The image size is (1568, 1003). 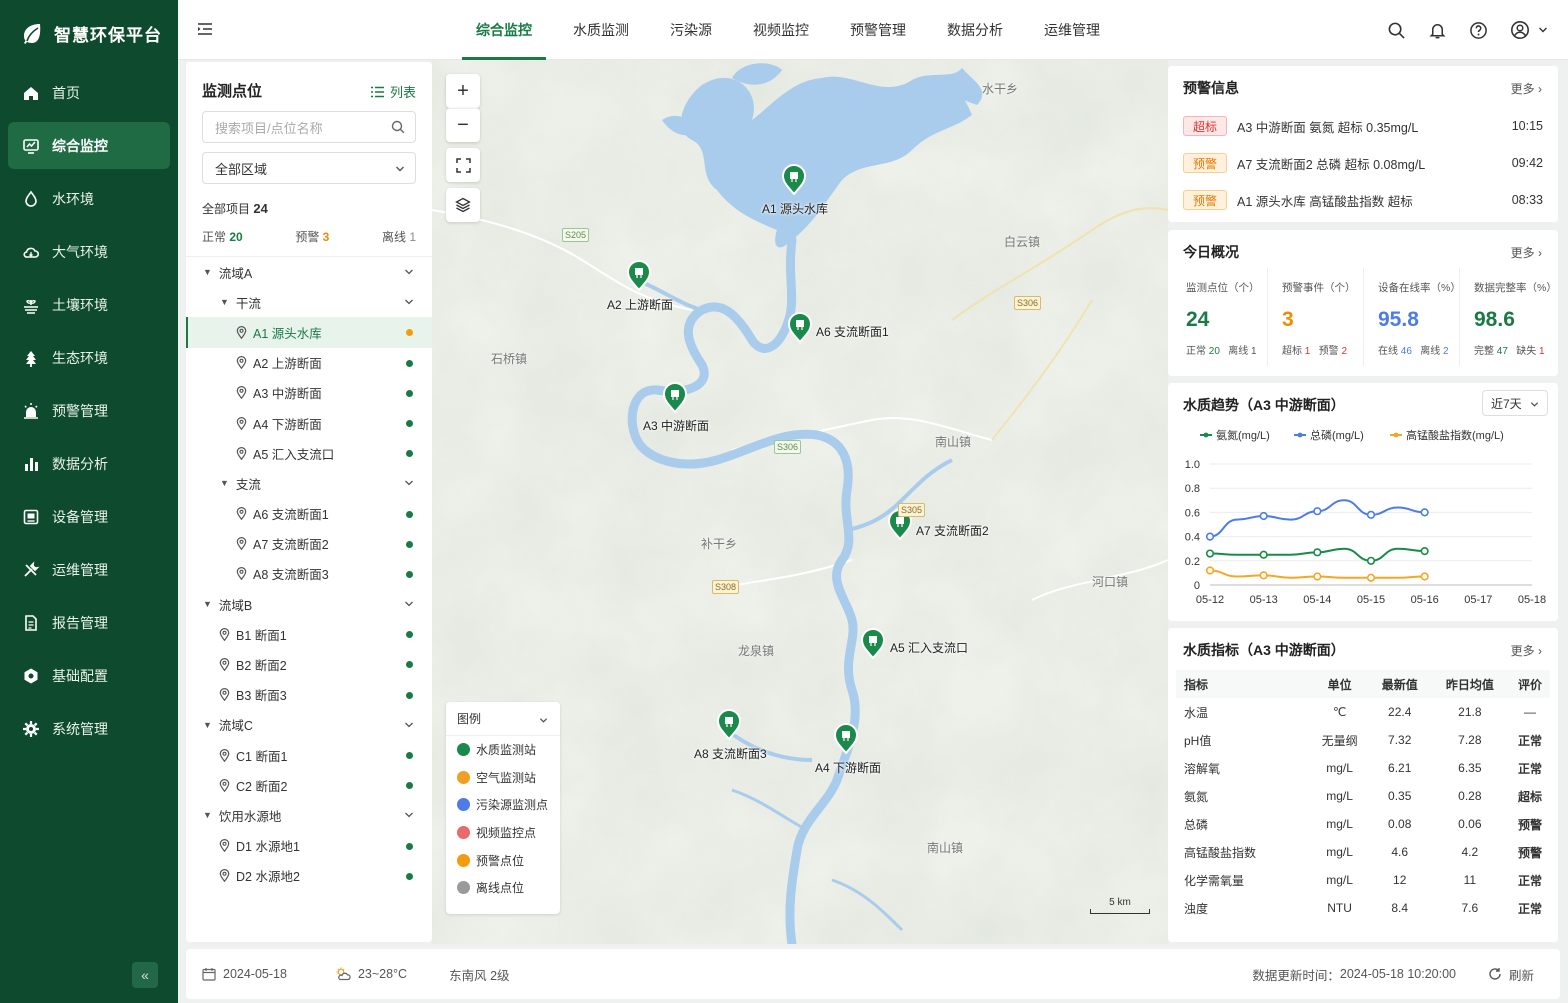 I want to click on alert-item: 超标 A3 中游断面 氨氮 超标 0.35mg/L 10:15, so click(x=1363, y=126).